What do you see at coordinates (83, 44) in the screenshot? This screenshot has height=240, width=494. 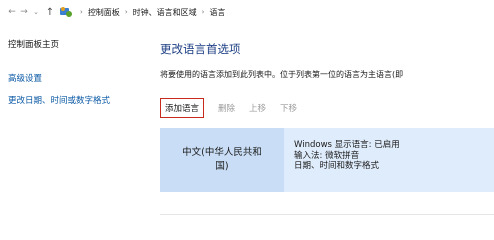 I see `sidebar-item-control-panel-home: 控制面板主页` at bounding box center [83, 44].